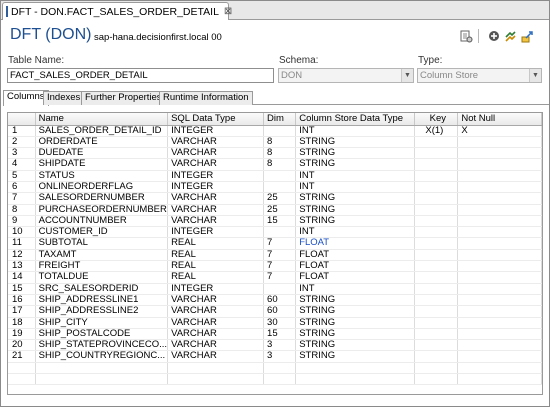 The height and width of the screenshot is (407, 550). Describe the element at coordinates (102, 131) in the screenshot. I see `cell-column-name: SALES_ORDER_DETAIL_ID` at that location.